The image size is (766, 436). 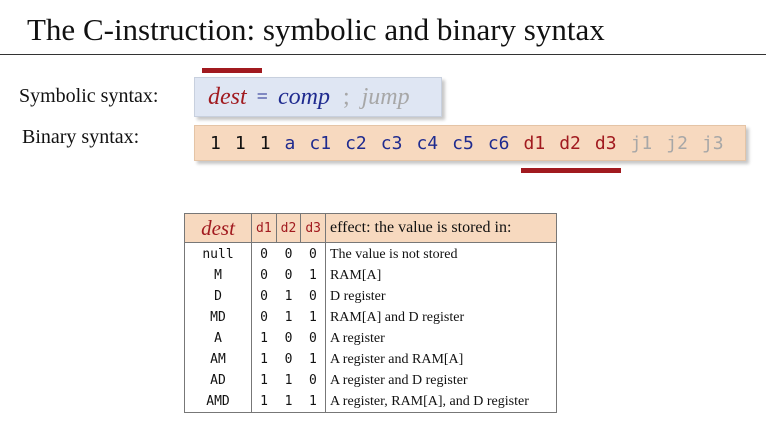 I want to click on binary-bit: c1, so click(x=320, y=143).